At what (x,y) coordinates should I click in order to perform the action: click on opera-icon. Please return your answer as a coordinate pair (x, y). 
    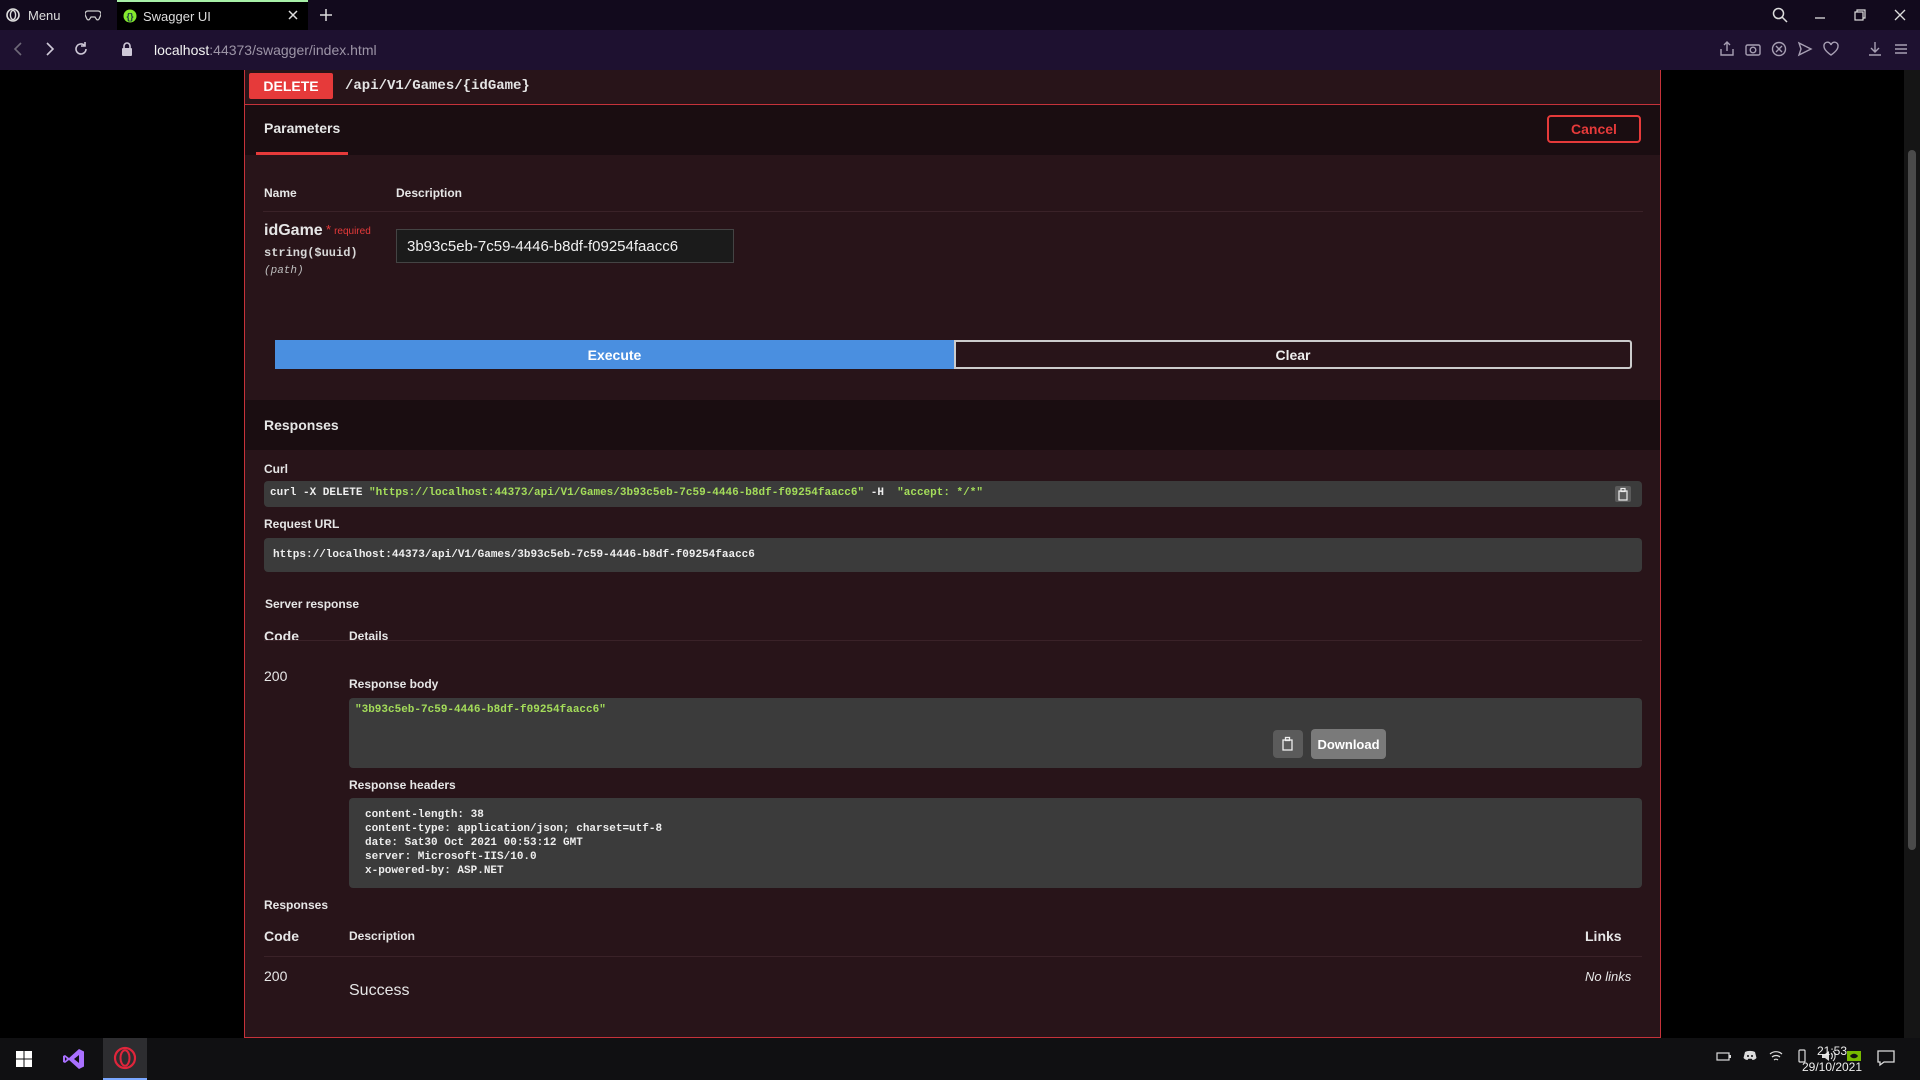
    Looking at the image, I should click on (13, 15).